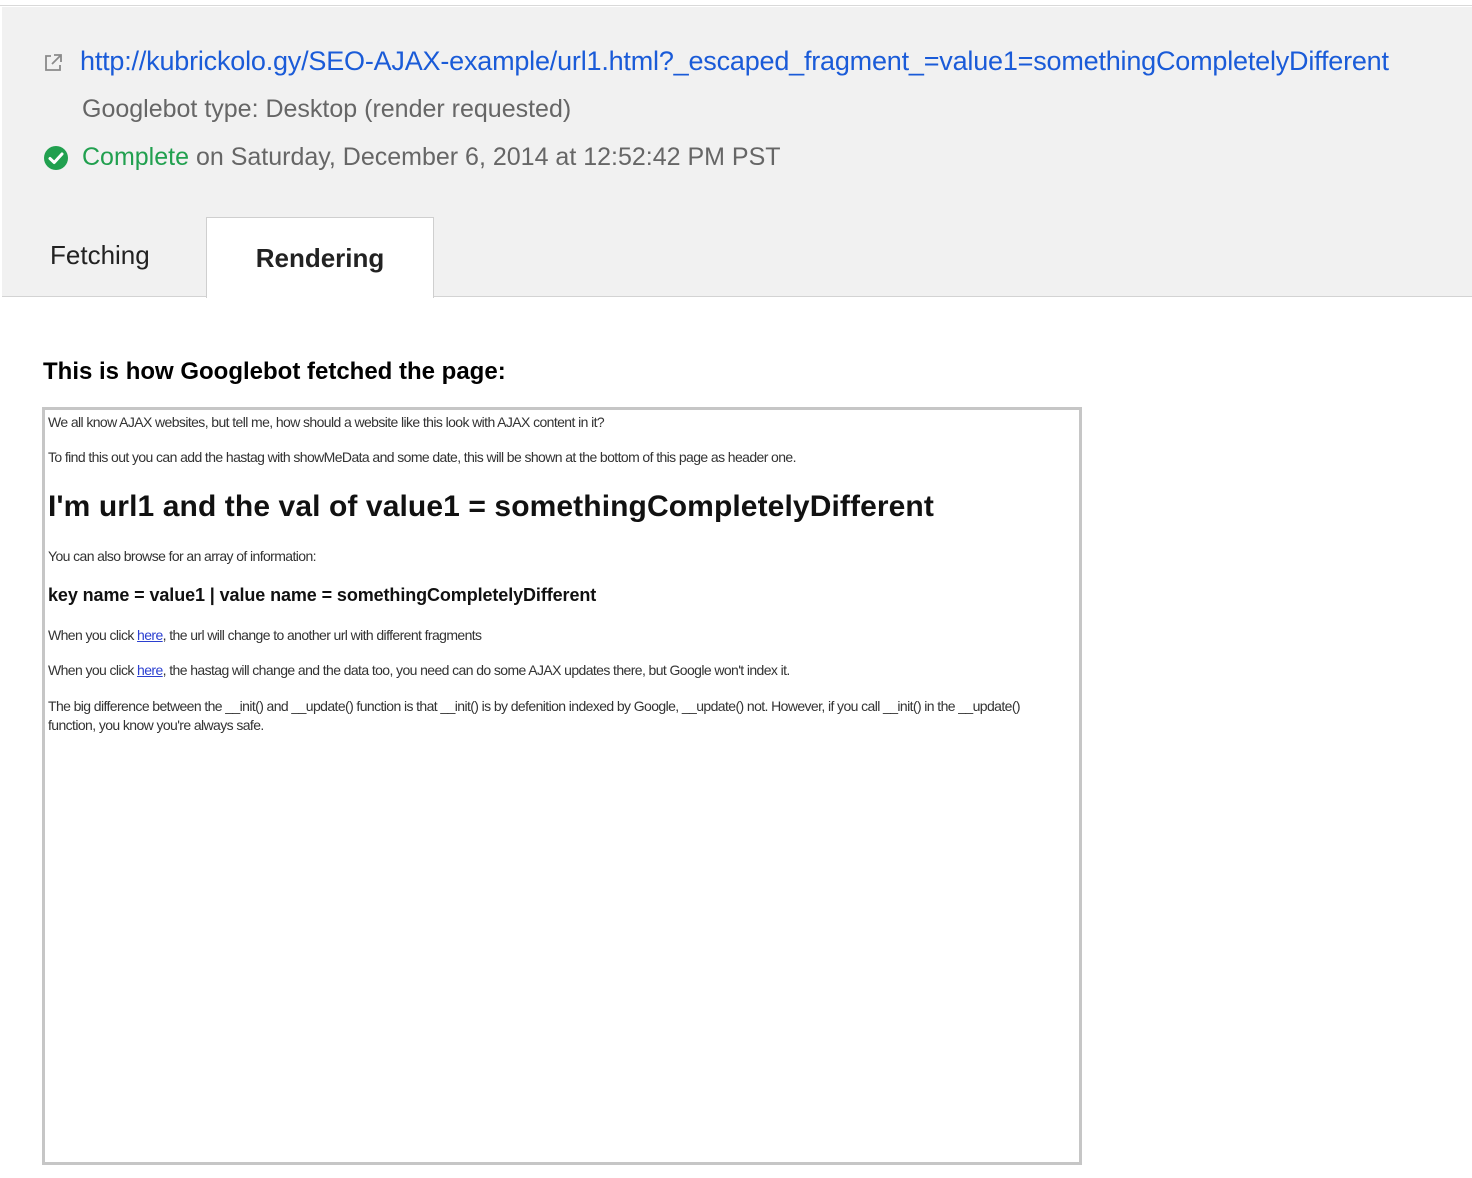  What do you see at coordinates (150, 635) in the screenshot?
I see `preview-here-link-url: here` at bounding box center [150, 635].